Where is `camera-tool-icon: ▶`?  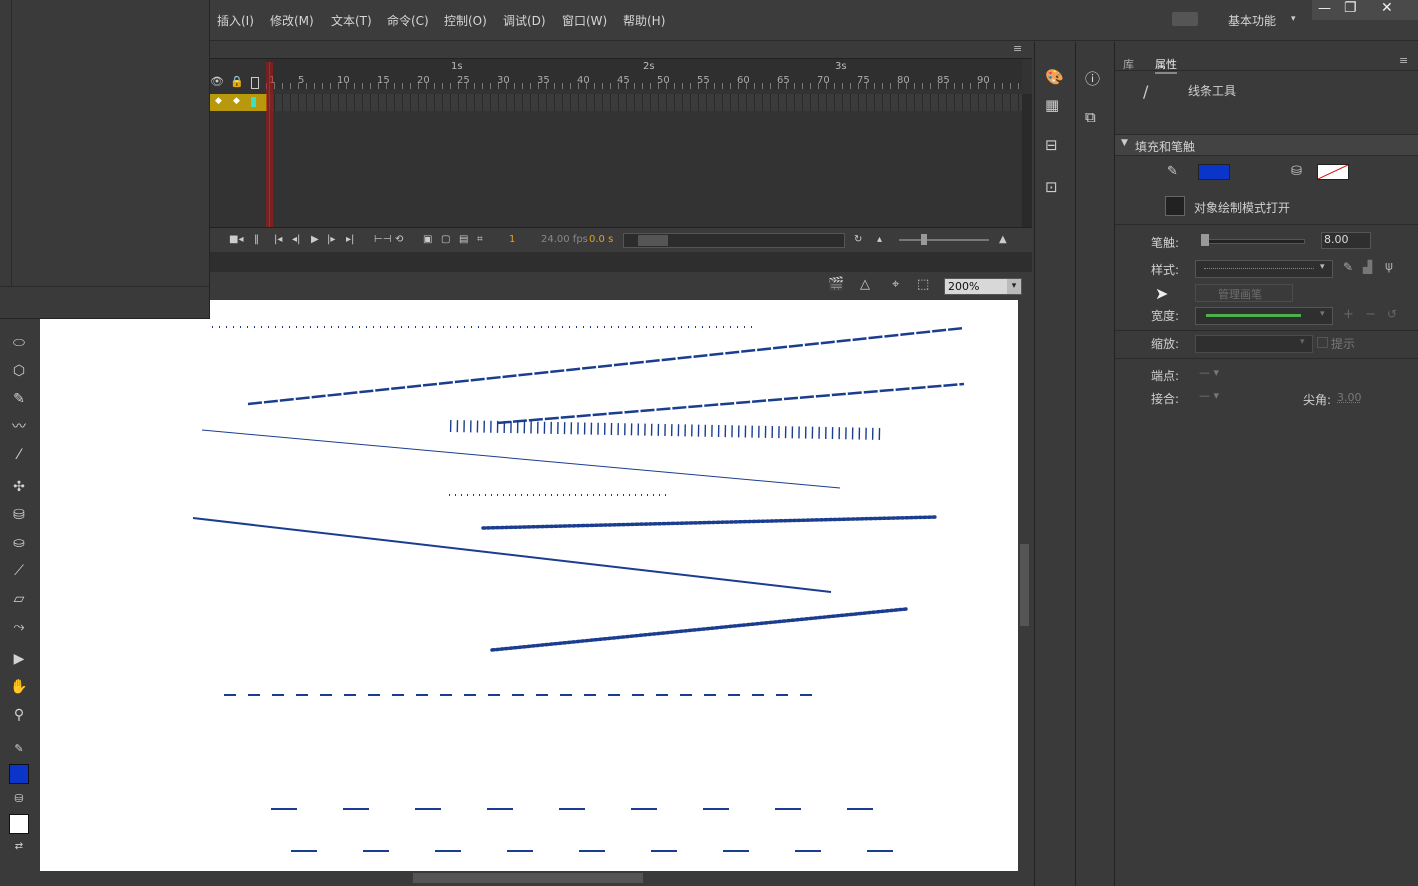 camera-tool-icon: ▶ is located at coordinates (19, 659).